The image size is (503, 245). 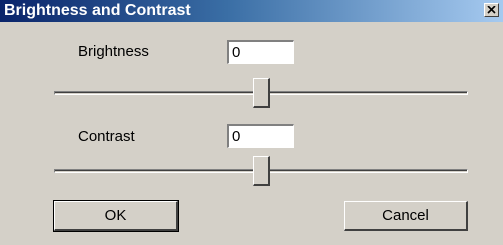 I want to click on close-button, so click(x=491, y=10).